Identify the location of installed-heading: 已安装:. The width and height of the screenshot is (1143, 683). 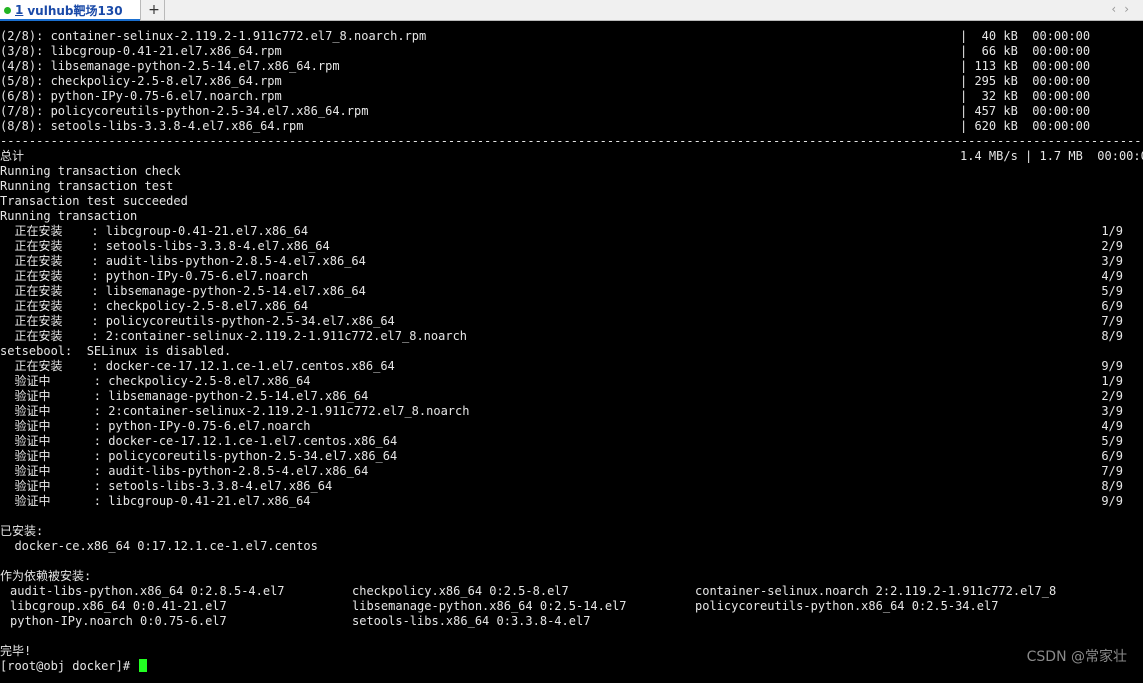
(22, 531).